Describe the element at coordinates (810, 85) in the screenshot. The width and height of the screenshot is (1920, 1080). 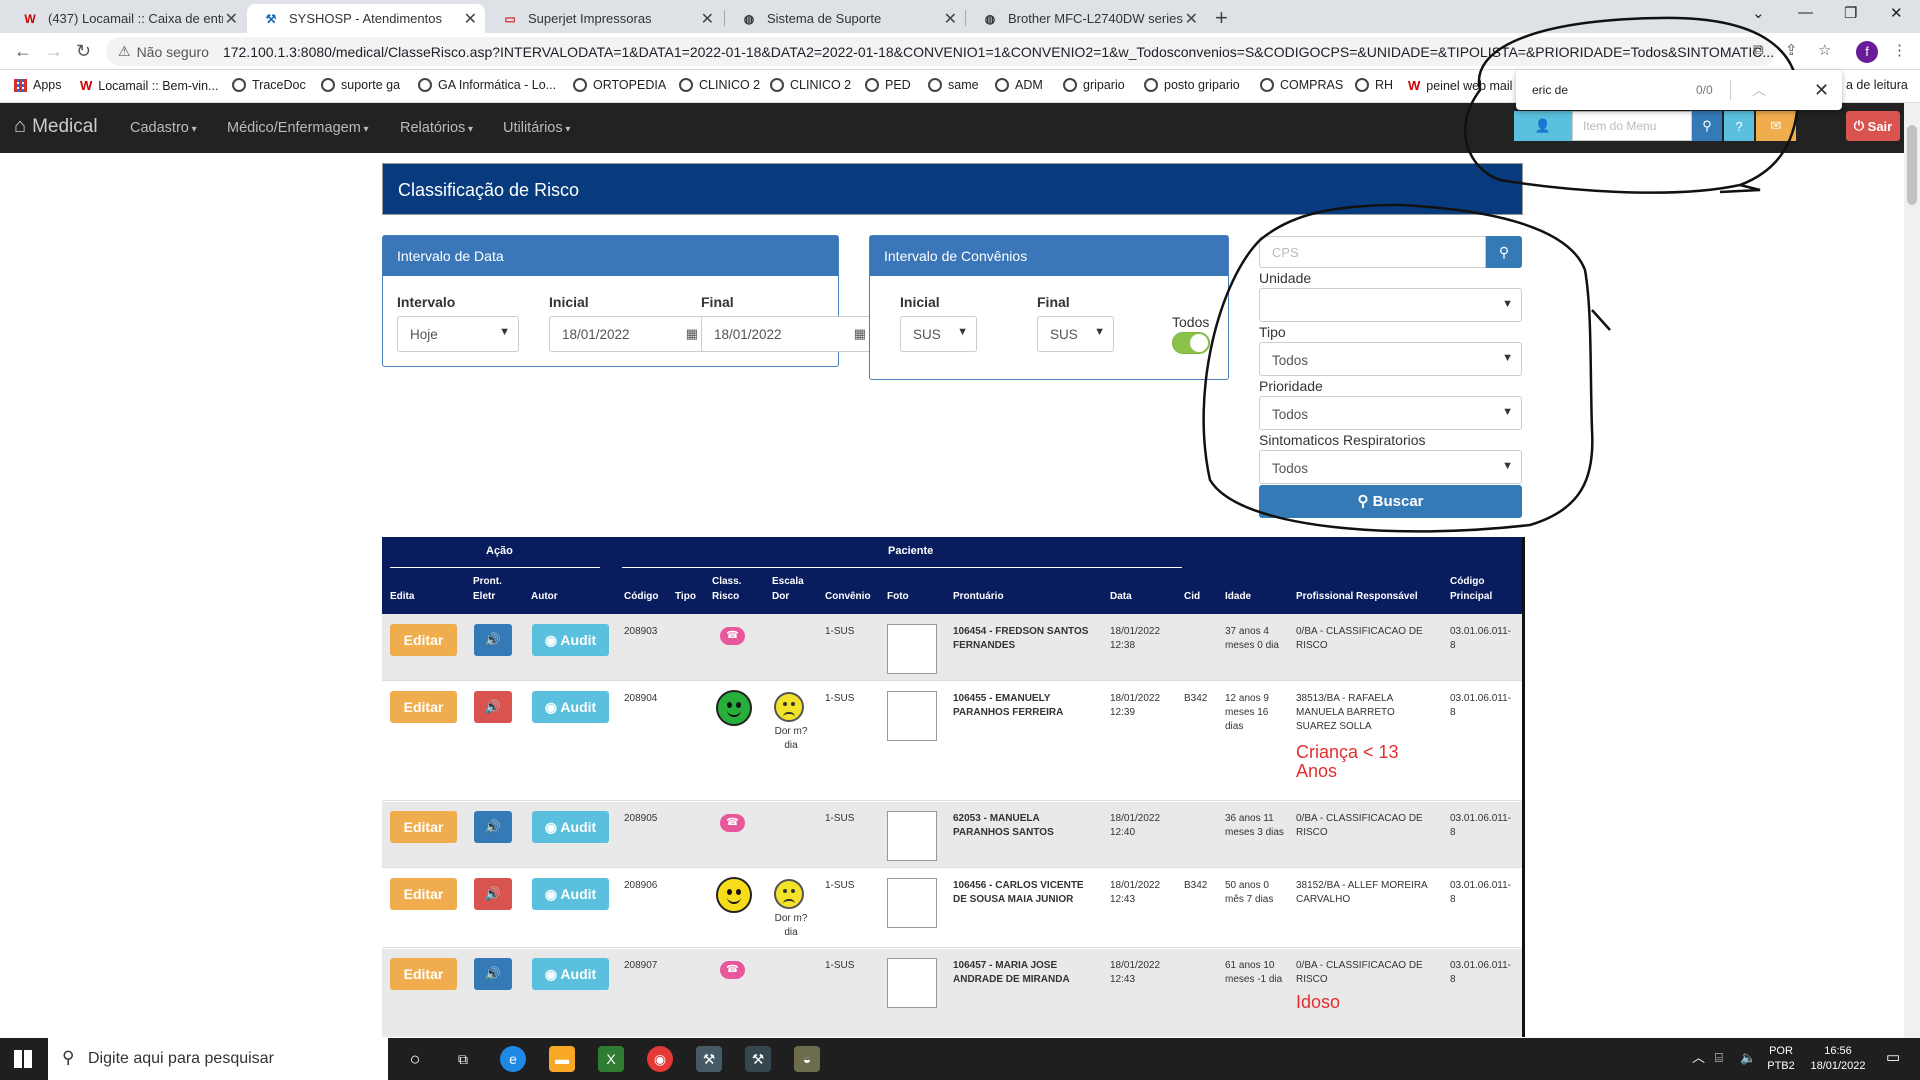
I see `bookmark-clinico-2b: CLINICO 2` at that location.